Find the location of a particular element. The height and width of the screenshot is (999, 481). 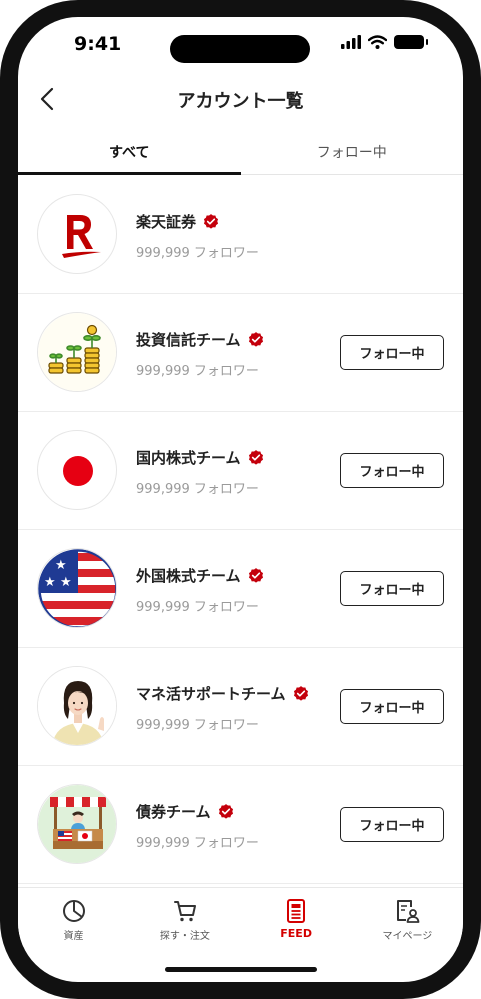

nav-mypage: マイページ is located at coordinates (407, 917).